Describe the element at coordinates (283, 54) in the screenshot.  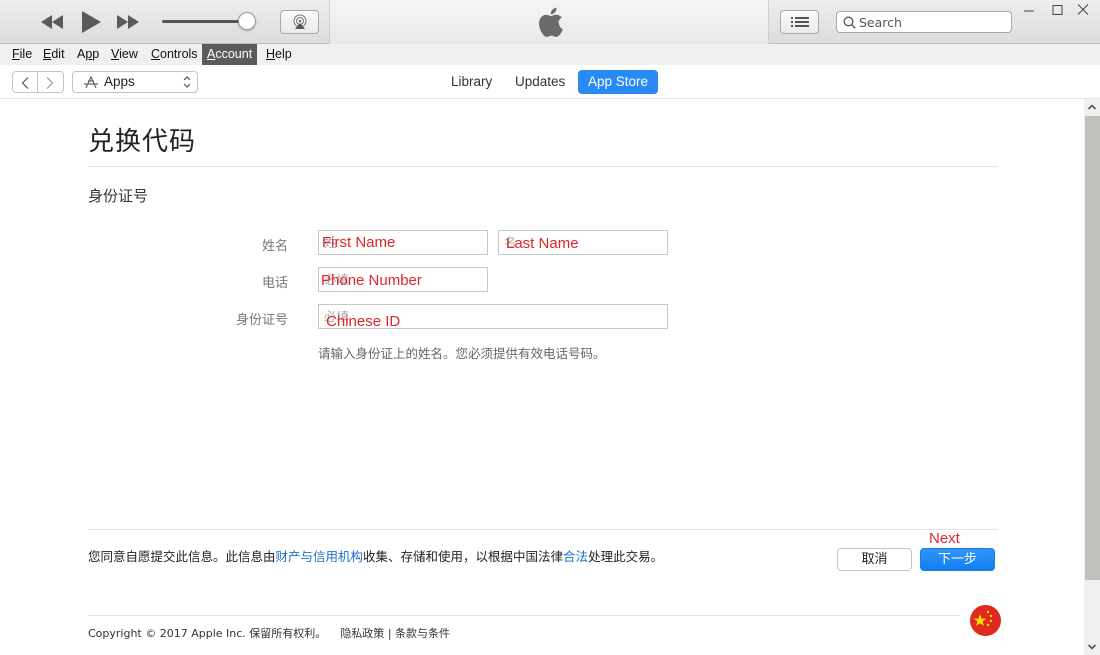
I see `menu-help-label: elp` at that location.